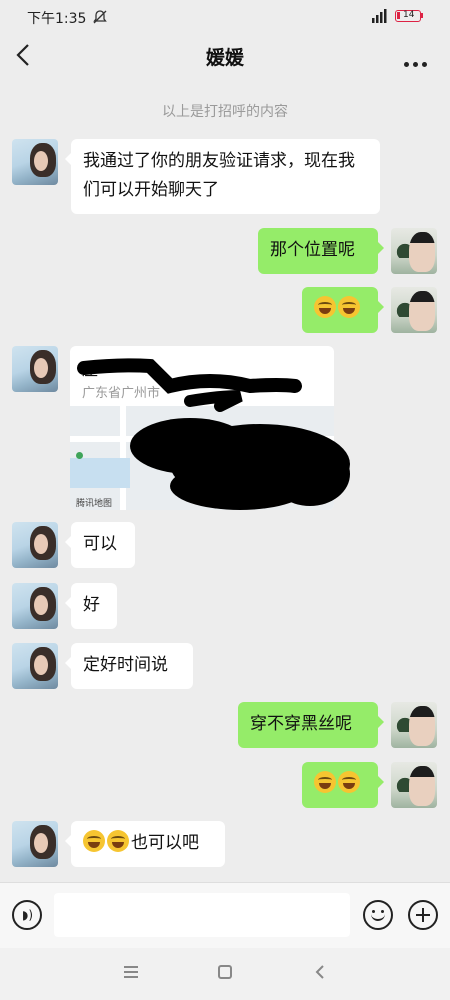 The height and width of the screenshot is (1000, 450). I want to click on message-text: 穿不穿黑丝呢, so click(301, 724).